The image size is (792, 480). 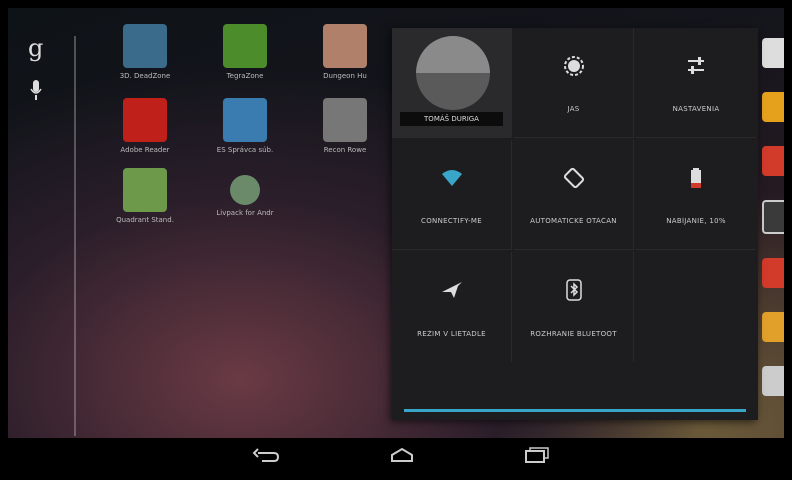 I want to click on battery-tile: NABÍJANIE, 10%, so click(x=696, y=195).